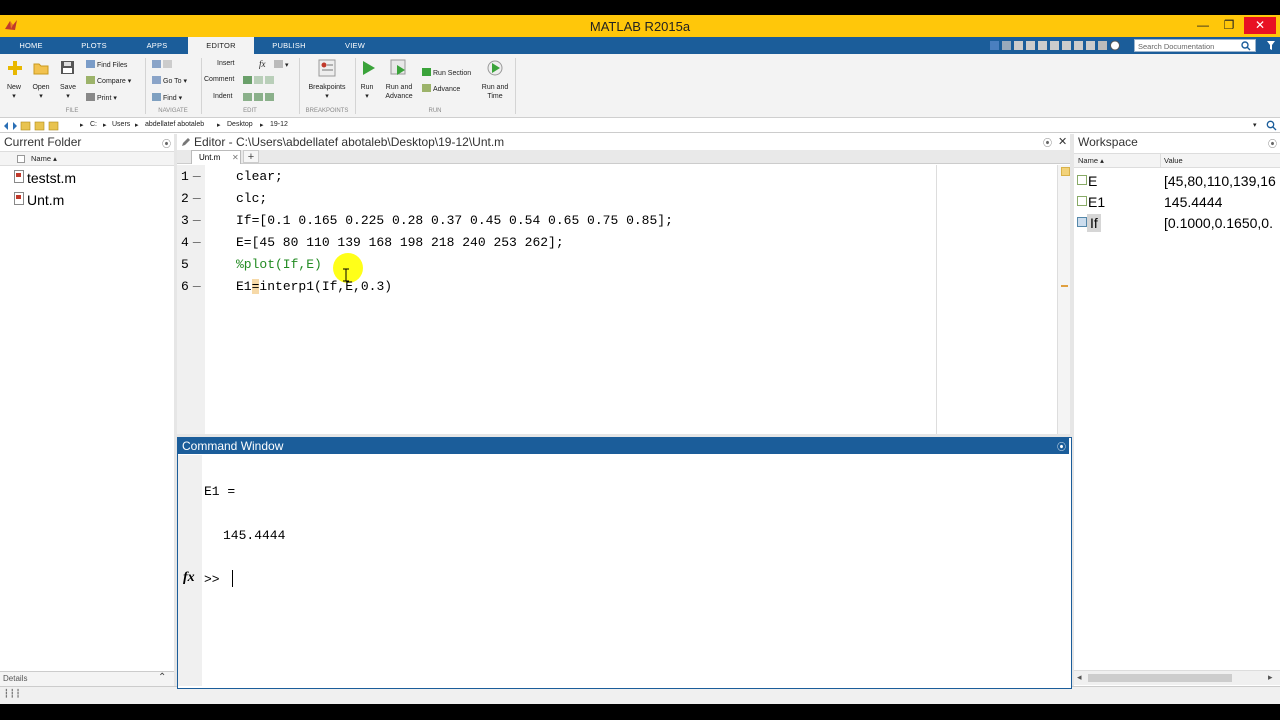  Describe the element at coordinates (163, 64) in the screenshot. I see `back-forward-buttons` at that location.